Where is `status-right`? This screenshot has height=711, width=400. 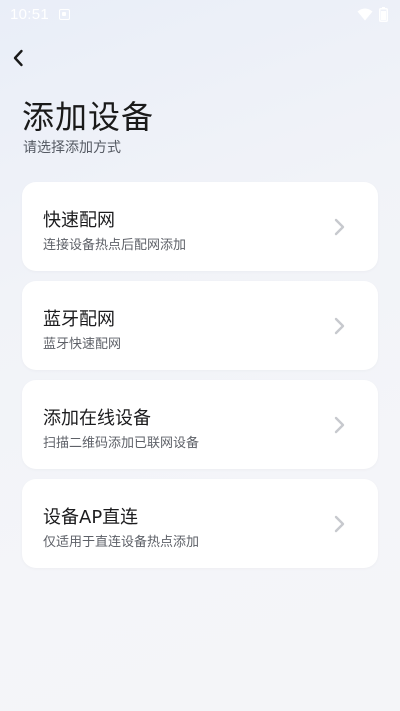
status-right is located at coordinates (372, 14).